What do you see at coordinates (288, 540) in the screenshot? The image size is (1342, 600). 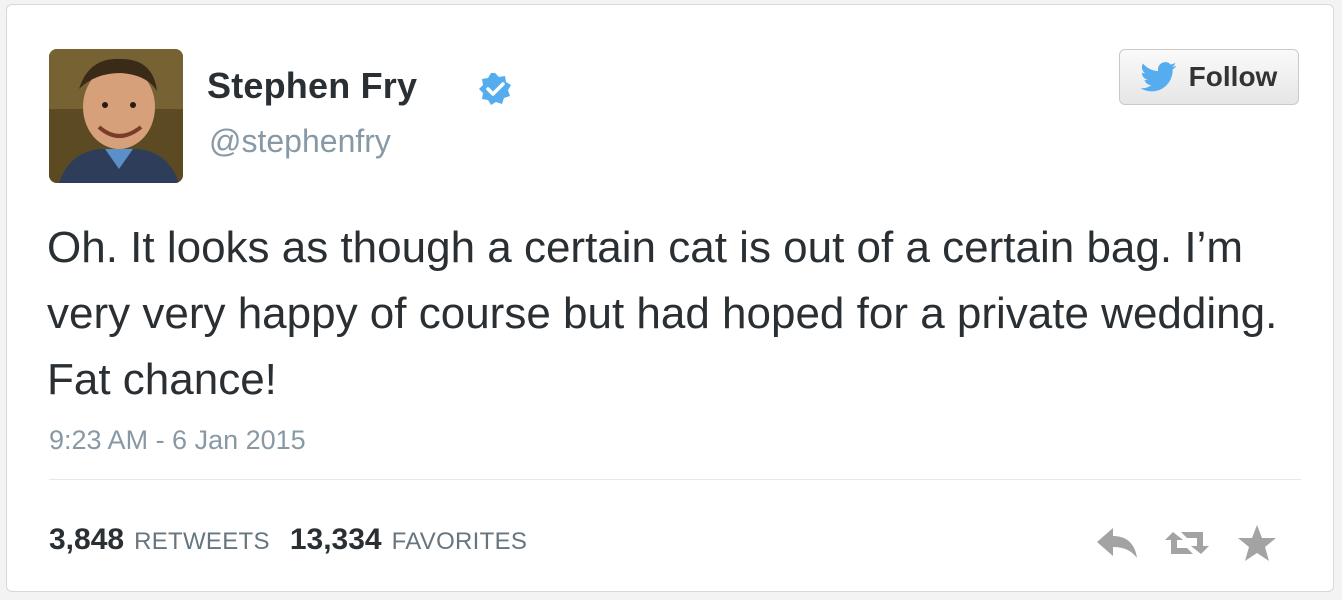 I see `tweet-stats: 3,848 RETWEETS 13,334 FAVORITES` at bounding box center [288, 540].